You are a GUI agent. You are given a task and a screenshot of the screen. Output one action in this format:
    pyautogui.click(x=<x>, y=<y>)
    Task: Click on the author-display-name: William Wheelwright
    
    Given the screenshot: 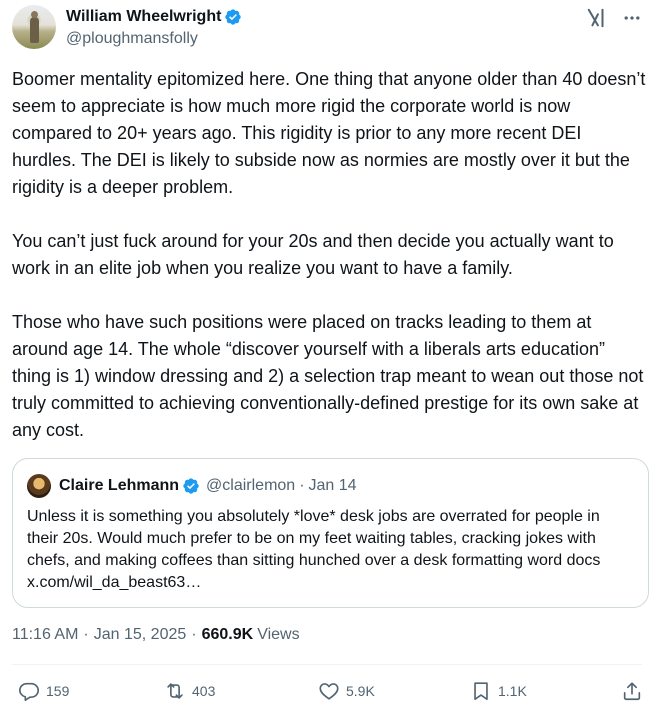 What is the action you would take?
    pyautogui.click(x=143, y=17)
    